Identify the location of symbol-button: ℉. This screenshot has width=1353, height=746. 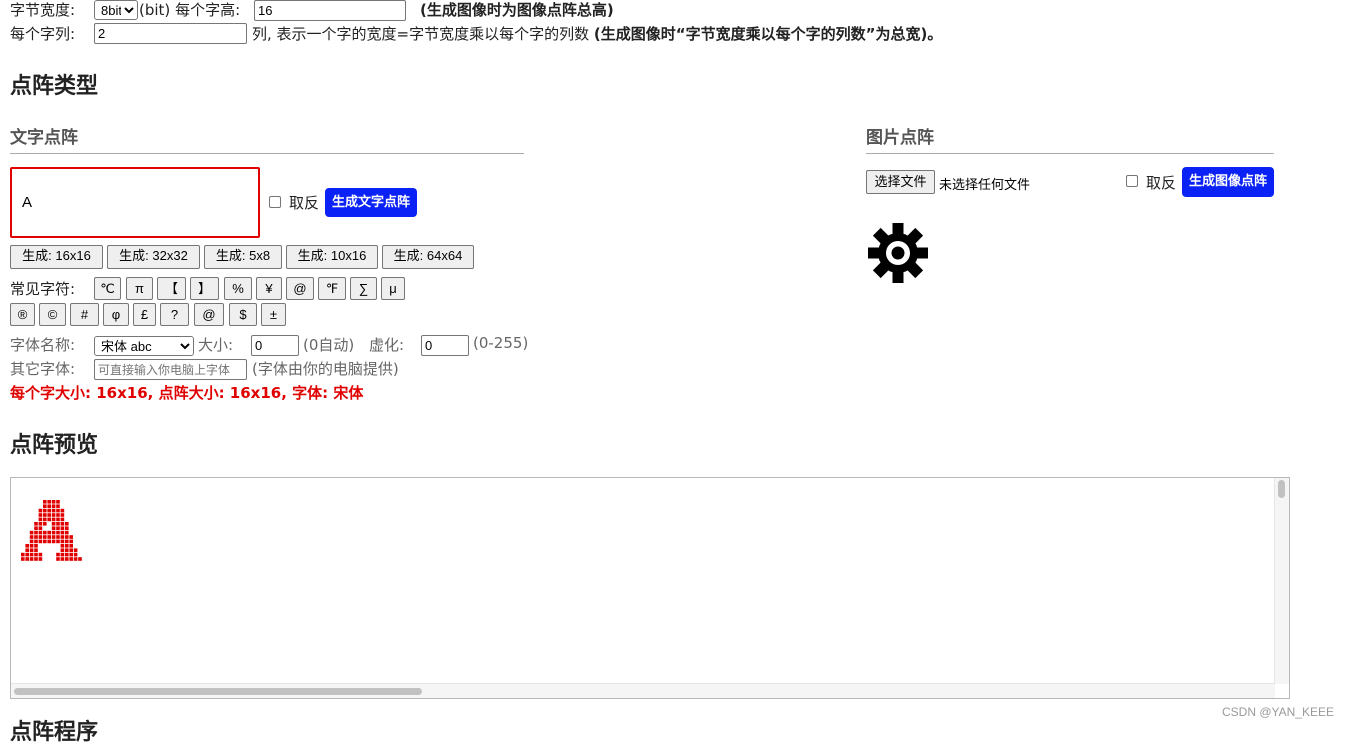
(332, 288).